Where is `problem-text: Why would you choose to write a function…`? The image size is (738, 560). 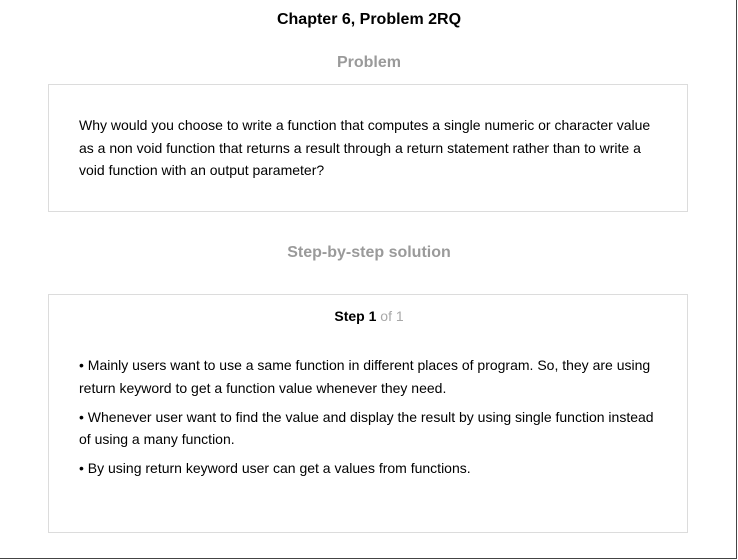 problem-text: Why would you choose to write a function… is located at coordinates (365, 147).